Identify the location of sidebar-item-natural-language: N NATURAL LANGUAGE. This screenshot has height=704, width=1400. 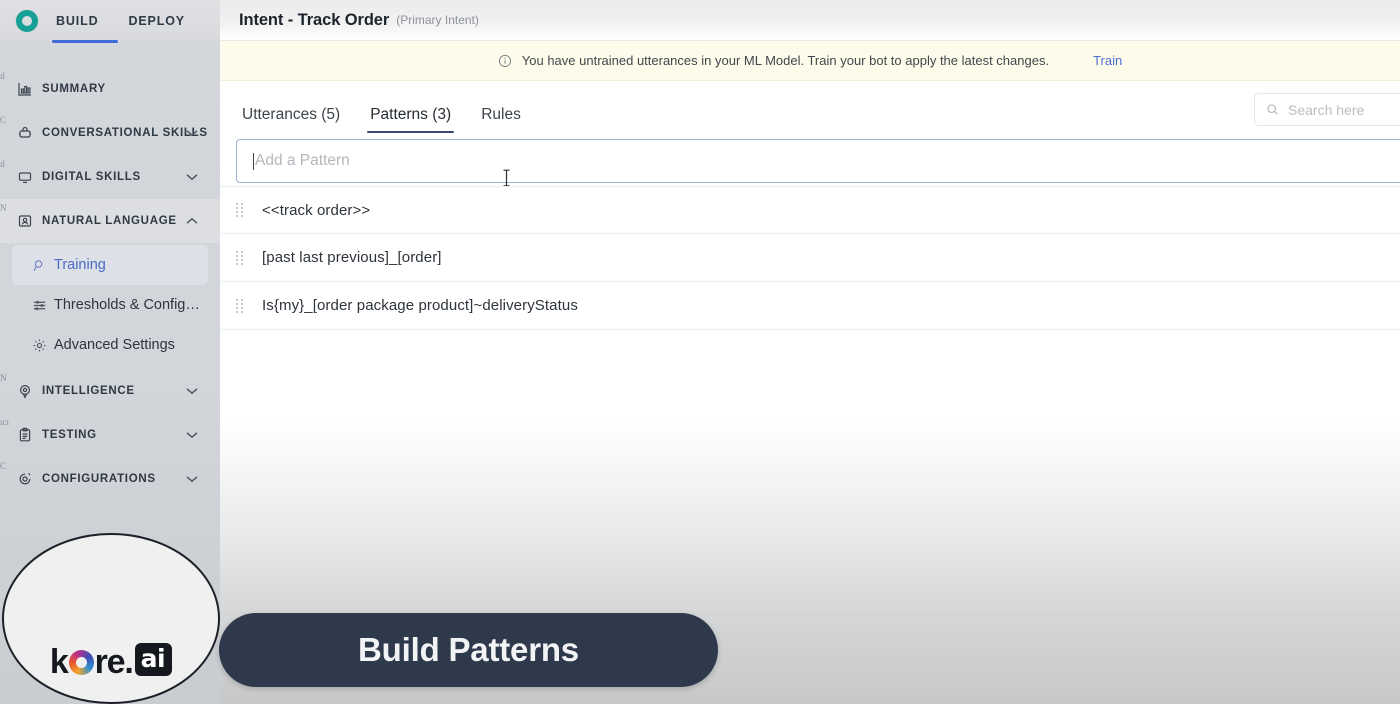
(110, 221).